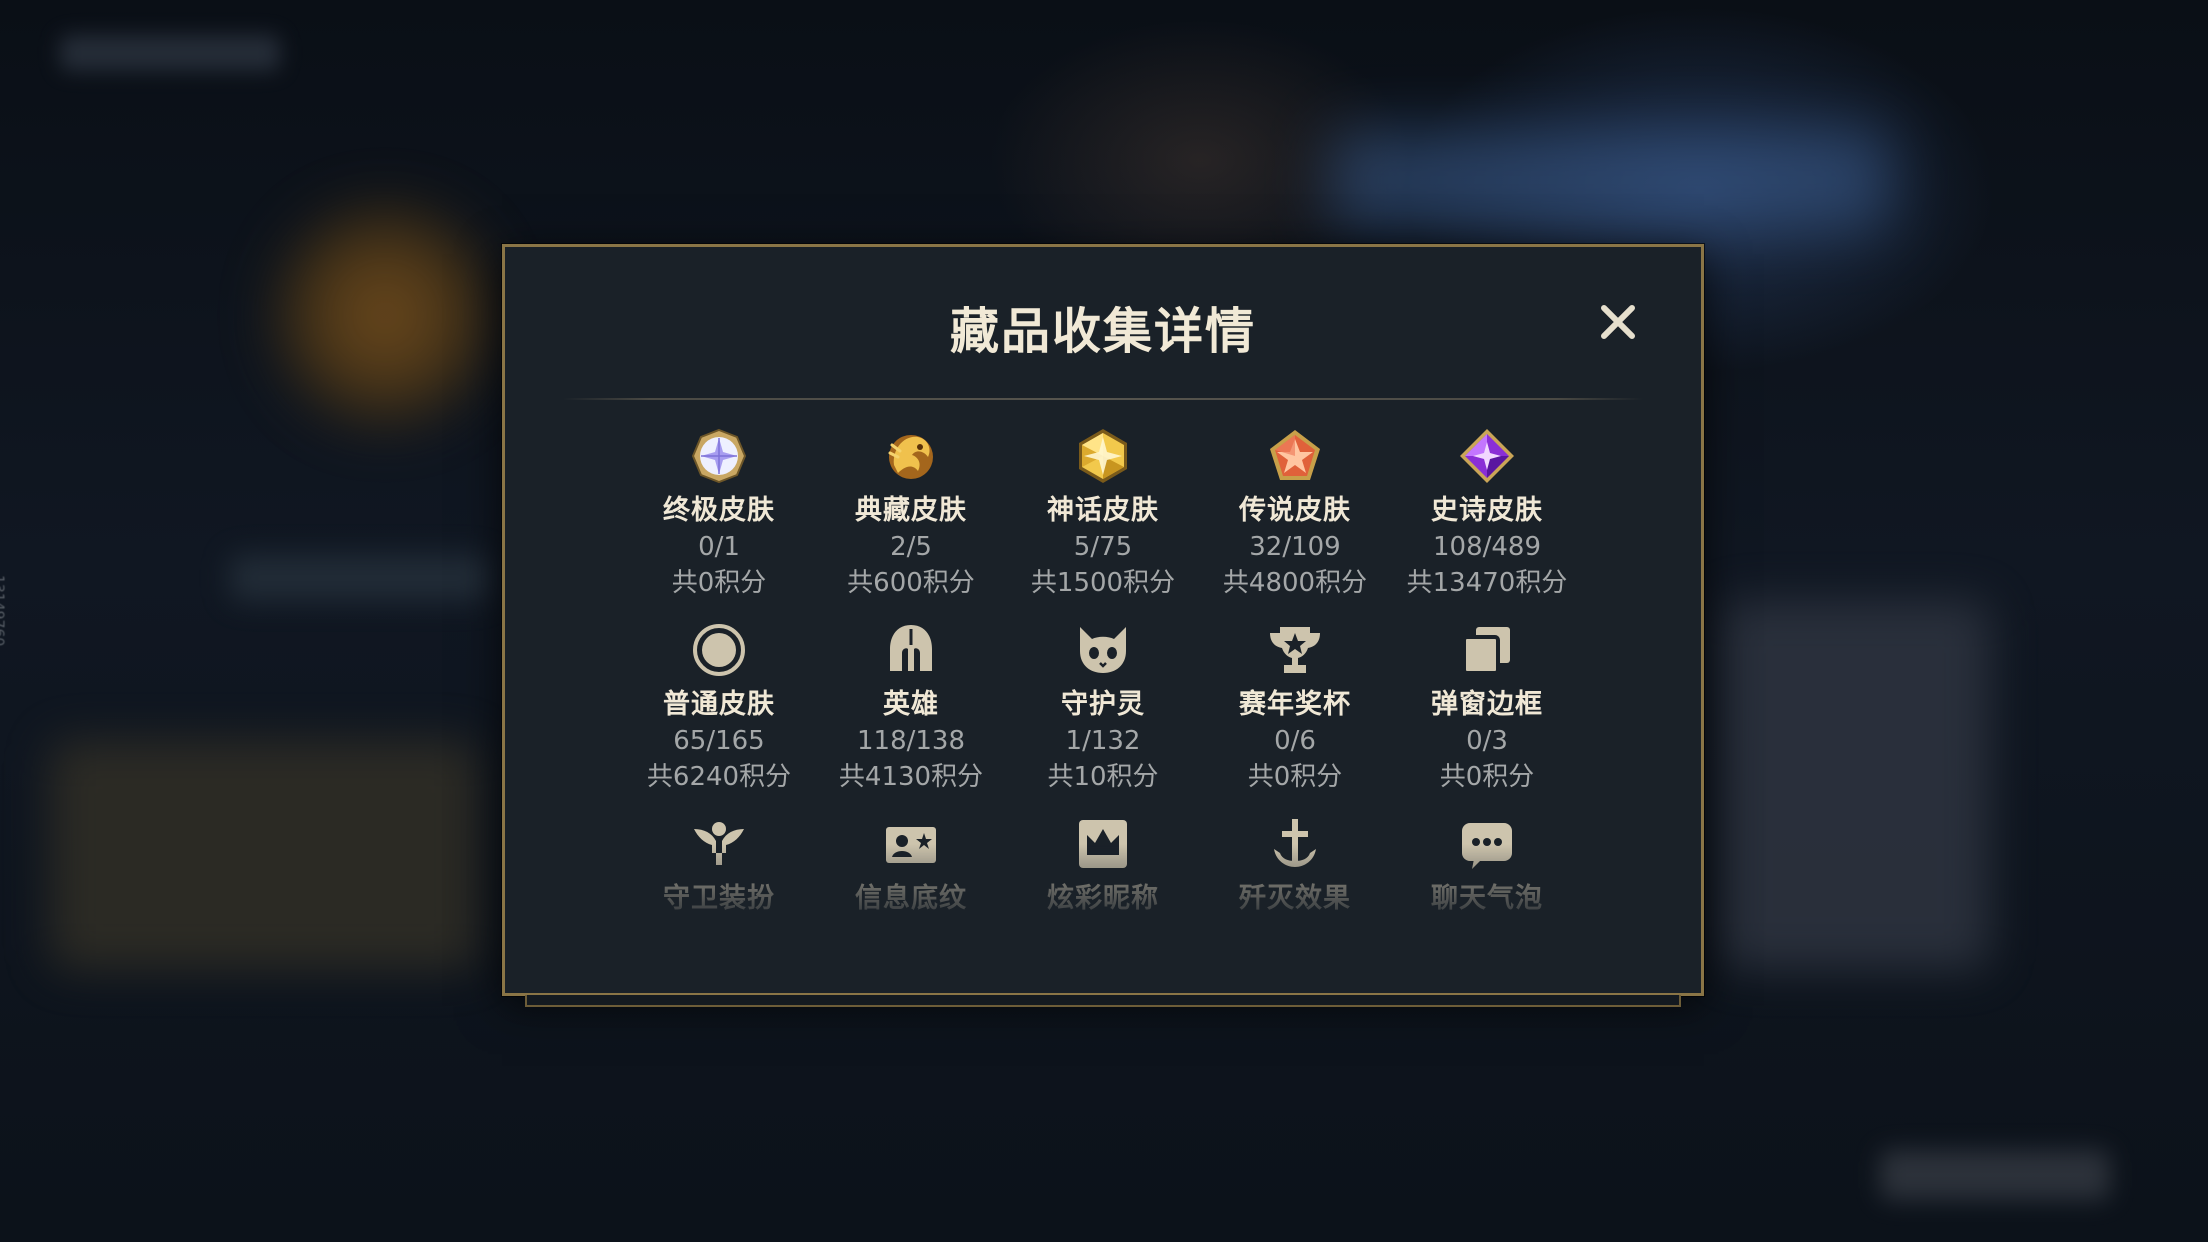  What do you see at coordinates (1103, 456) in the screenshot?
I see `myth-skin-icon` at bounding box center [1103, 456].